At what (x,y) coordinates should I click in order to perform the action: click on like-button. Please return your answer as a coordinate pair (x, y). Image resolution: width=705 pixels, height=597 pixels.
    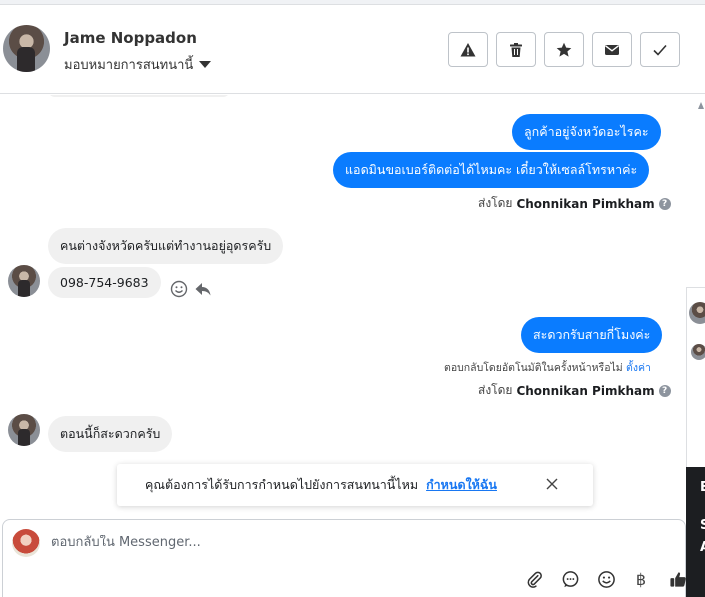
    Looking at the image, I should click on (678, 579).